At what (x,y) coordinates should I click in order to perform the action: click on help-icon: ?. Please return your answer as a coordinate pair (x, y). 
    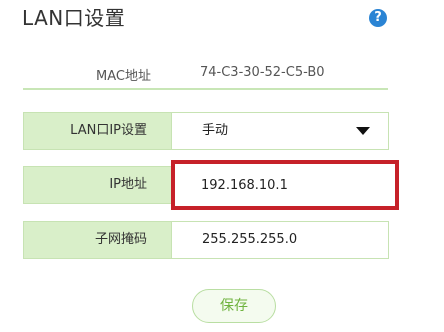
    Looking at the image, I should click on (378, 18).